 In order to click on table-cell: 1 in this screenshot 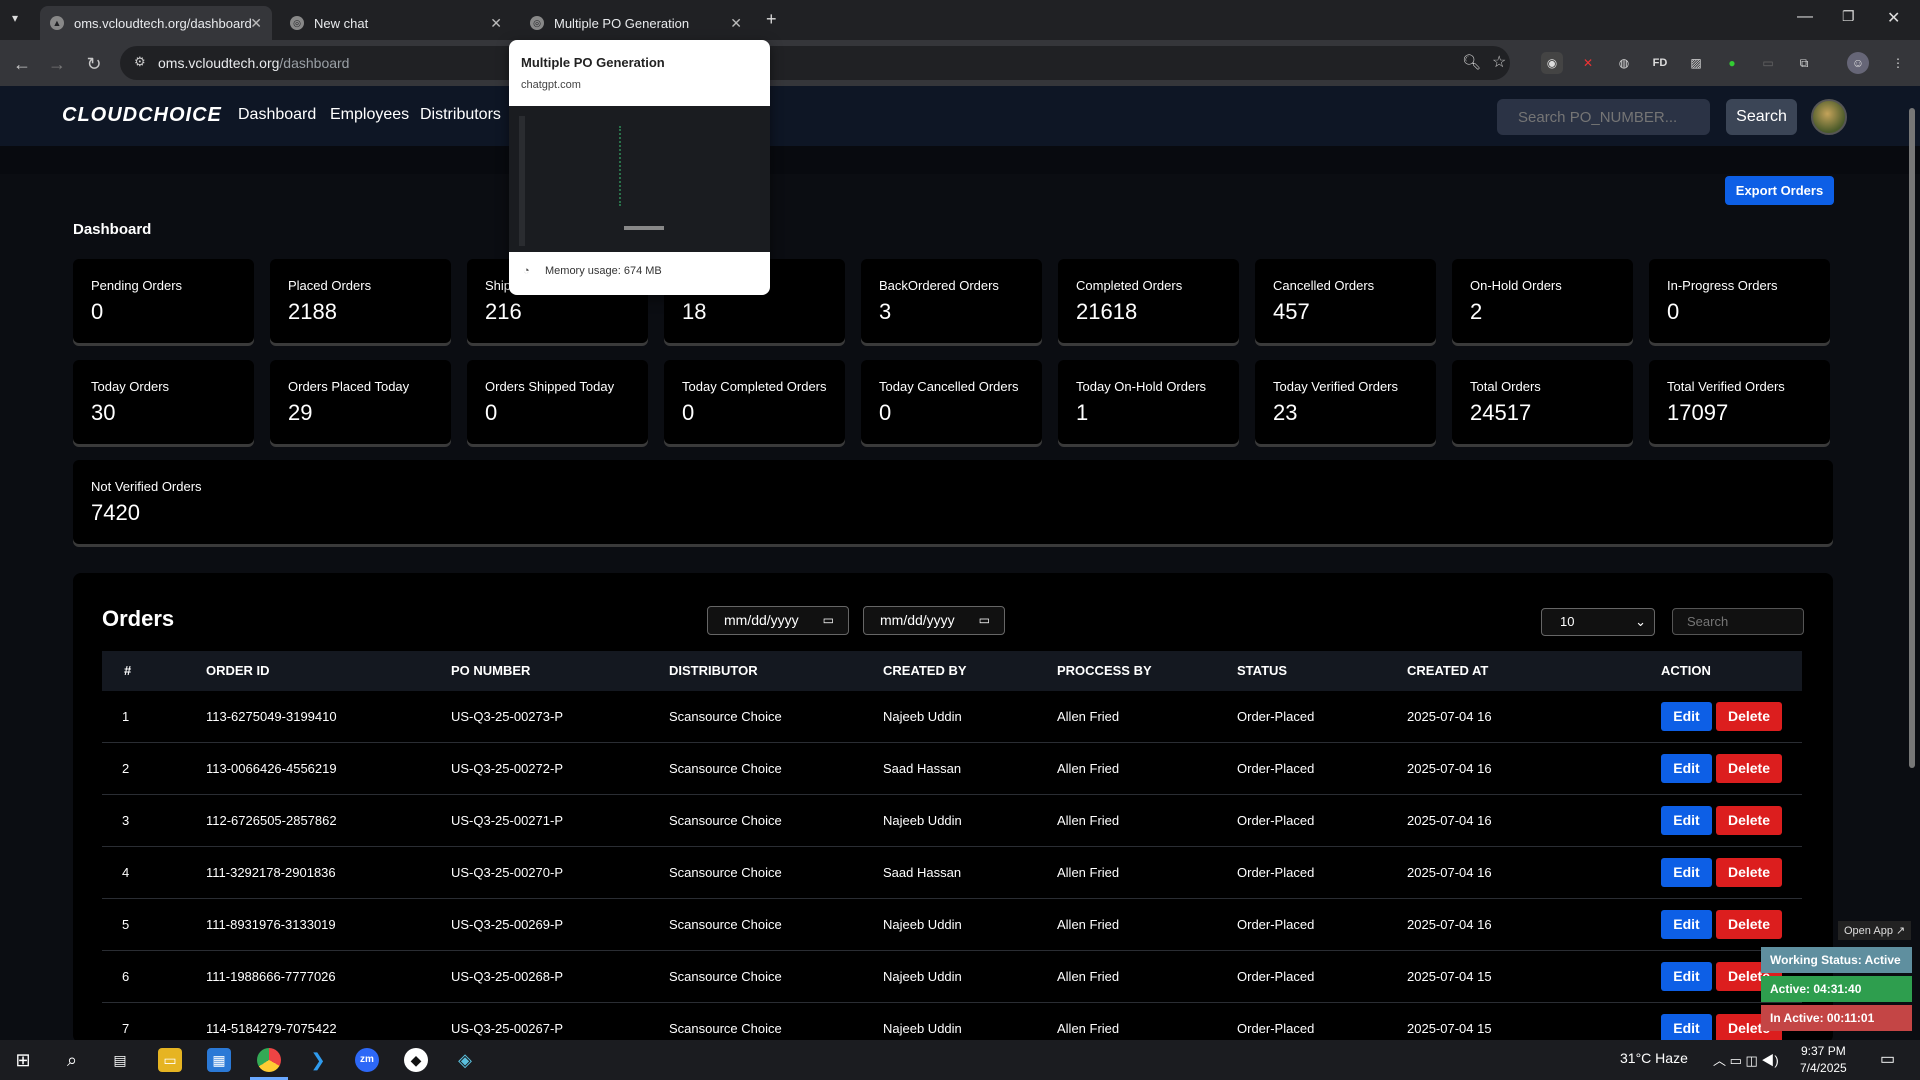, I will do `click(126, 716)`.